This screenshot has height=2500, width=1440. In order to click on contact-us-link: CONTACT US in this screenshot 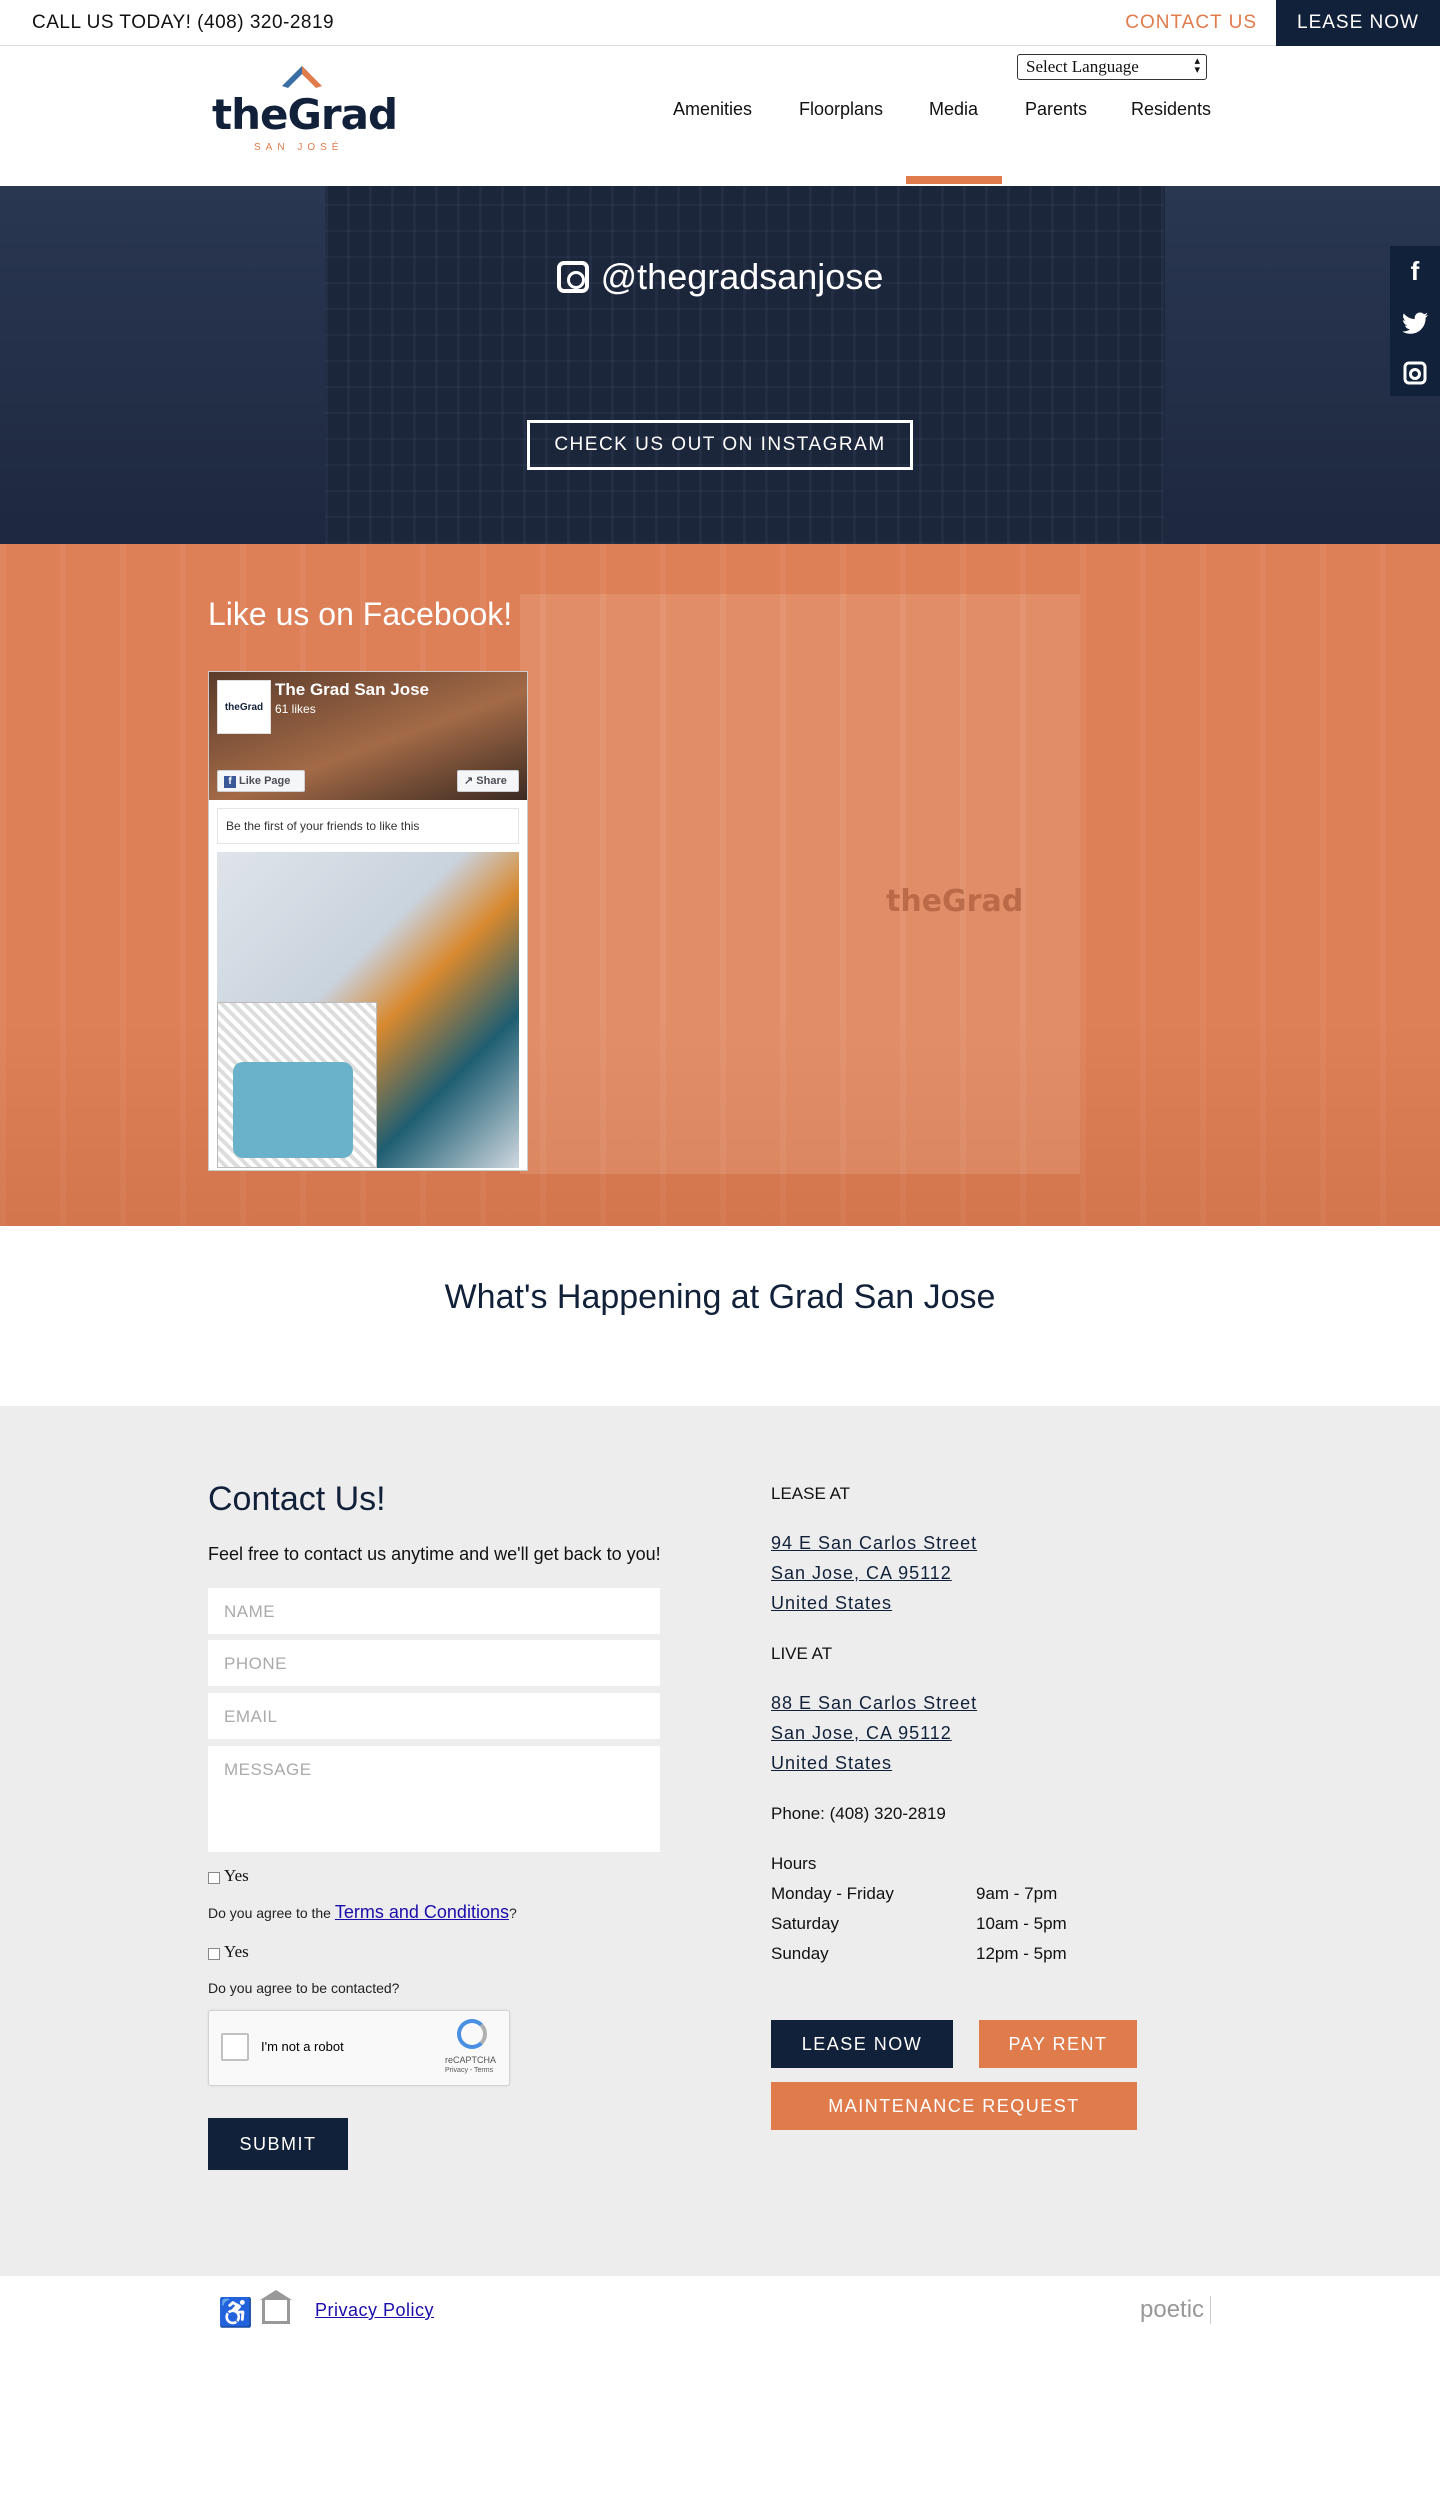, I will do `click(1191, 23)`.